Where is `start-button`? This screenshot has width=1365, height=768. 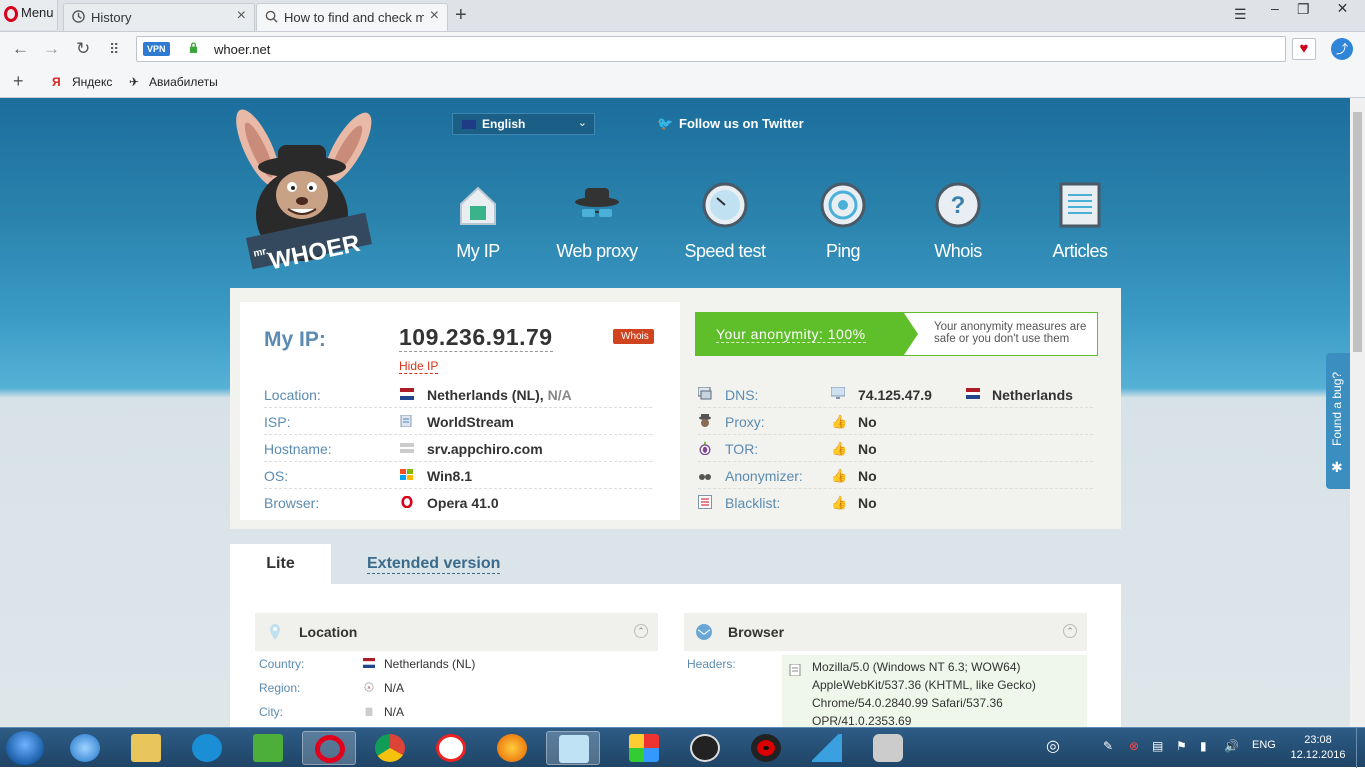
start-button is located at coordinates (25, 748).